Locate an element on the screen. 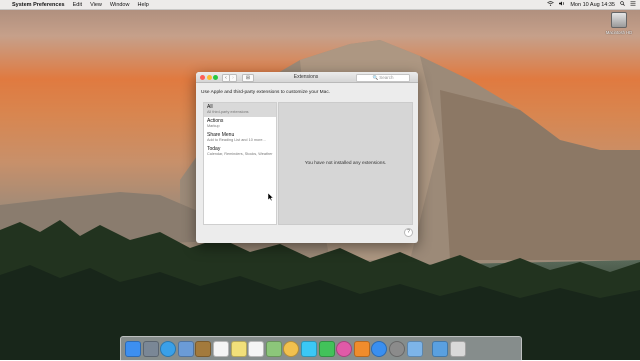  ibooks-icon is located at coordinates (361, 349).